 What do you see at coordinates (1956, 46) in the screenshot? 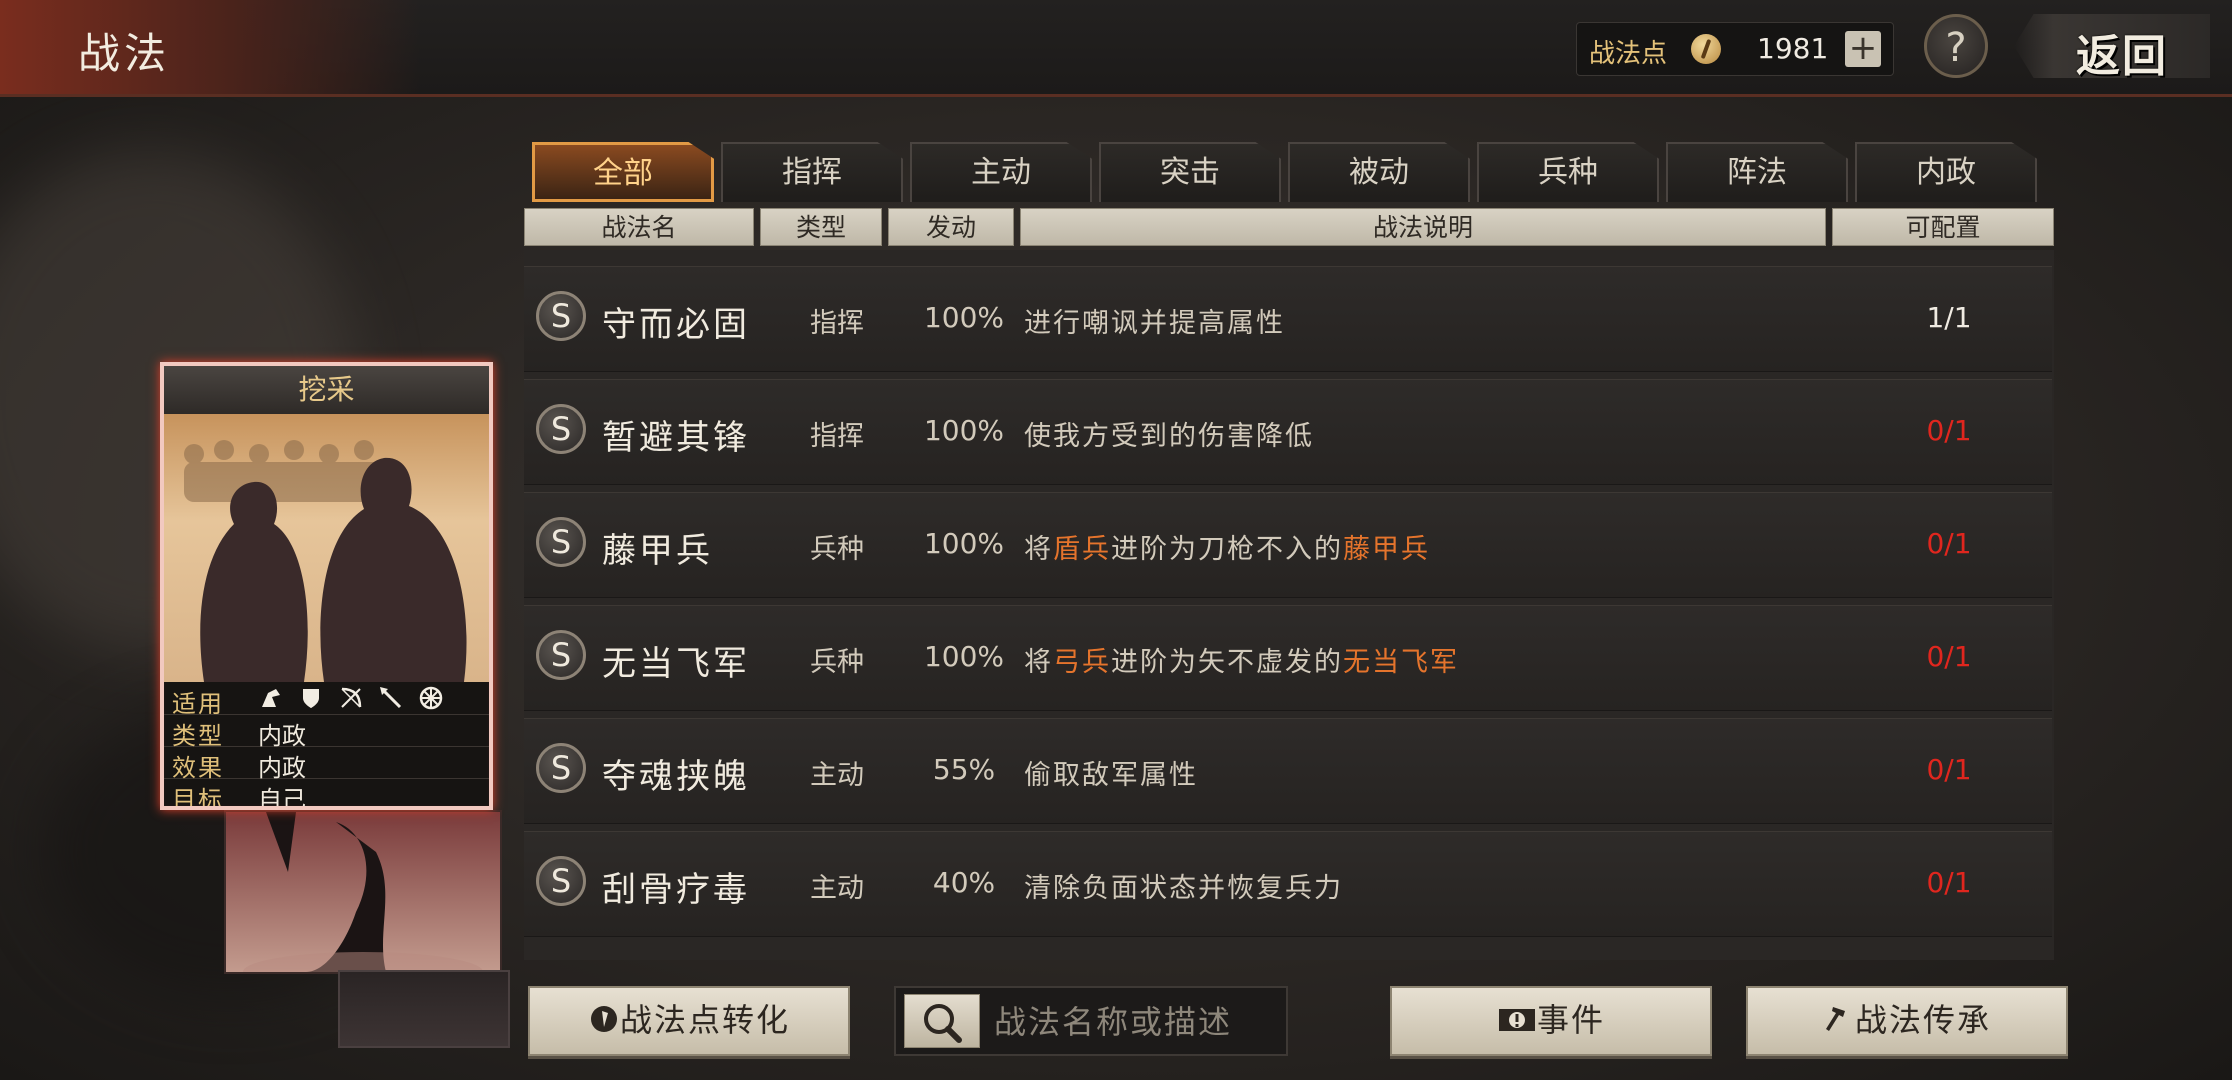
I see `help-button: ?` at bounding box center [1956, 46].